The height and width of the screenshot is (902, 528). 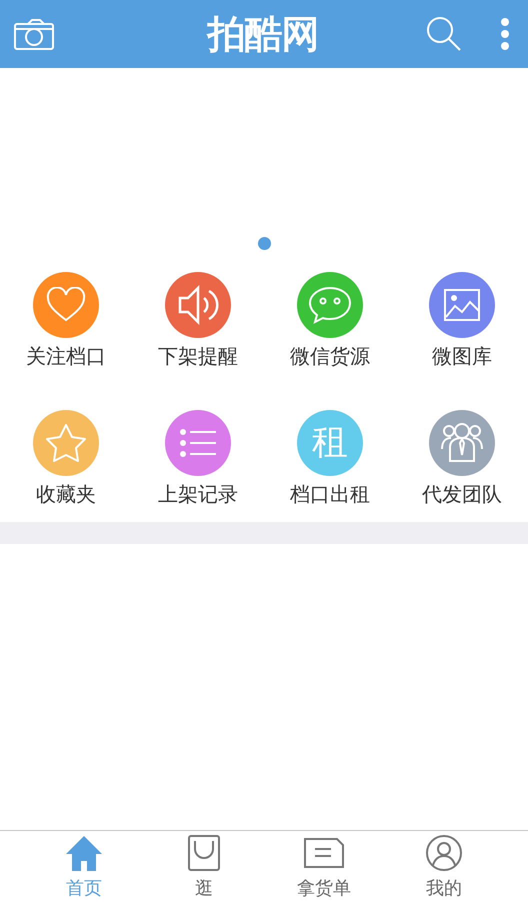 What do you see at coordinates (324, 853) in the screenshot?
I see `document-icon` at bounding box center [324, 853].